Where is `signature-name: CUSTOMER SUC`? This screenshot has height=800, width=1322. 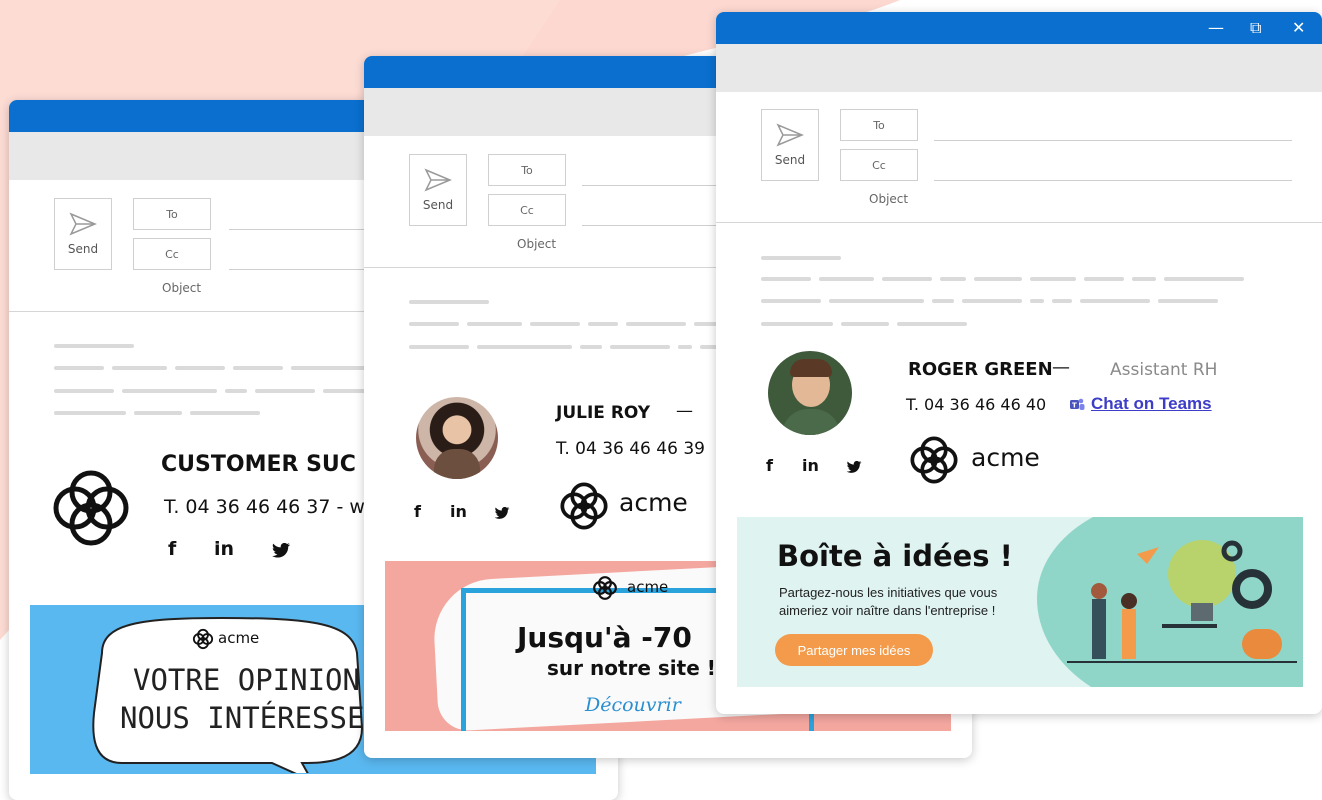
signature-name: CUSTOMER SUC is located at coordinates (258, 464).